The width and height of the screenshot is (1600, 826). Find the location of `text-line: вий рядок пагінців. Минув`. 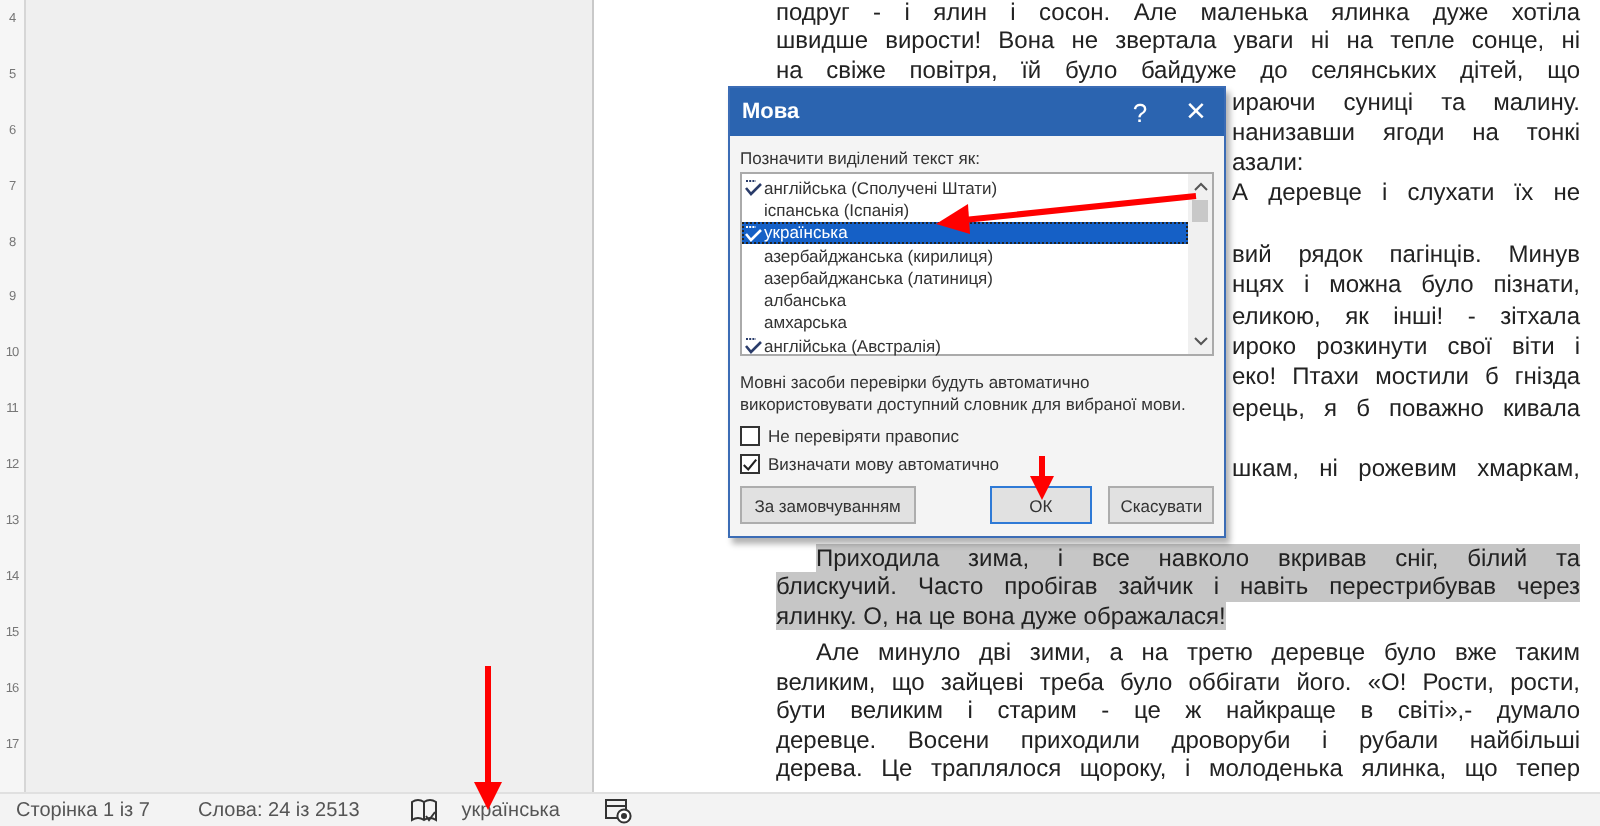

text-line: вий рядок пагінців. Минув is located at coordinates (1406, 255).